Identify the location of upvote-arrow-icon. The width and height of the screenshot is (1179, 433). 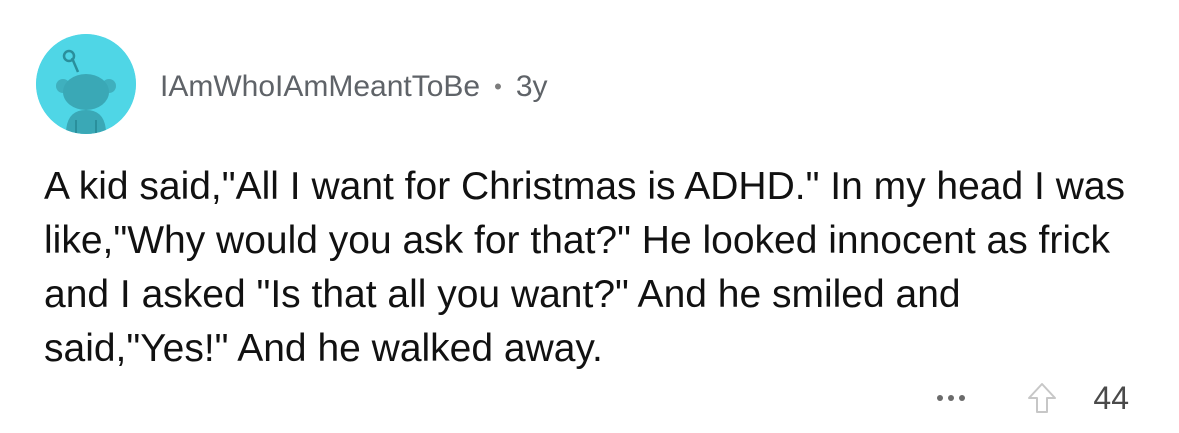
(1042, 398).